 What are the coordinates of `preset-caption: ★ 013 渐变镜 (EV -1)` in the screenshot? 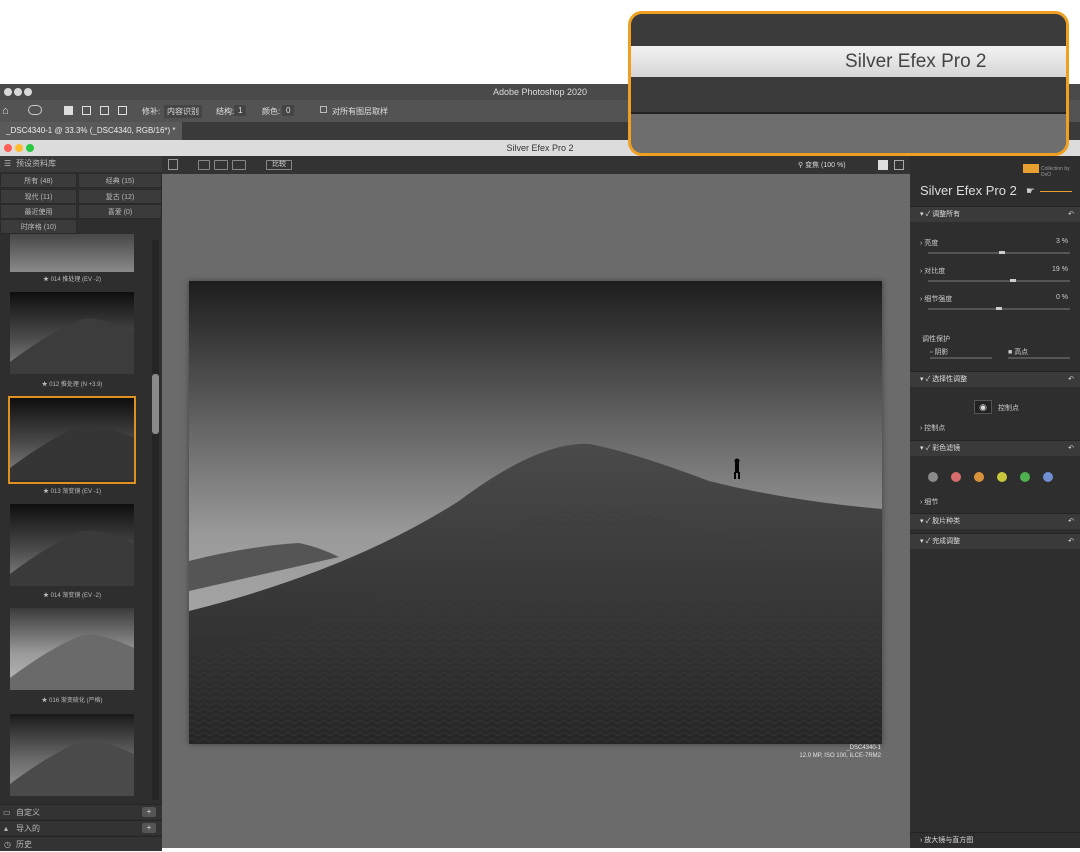 It's located at (71, 492).